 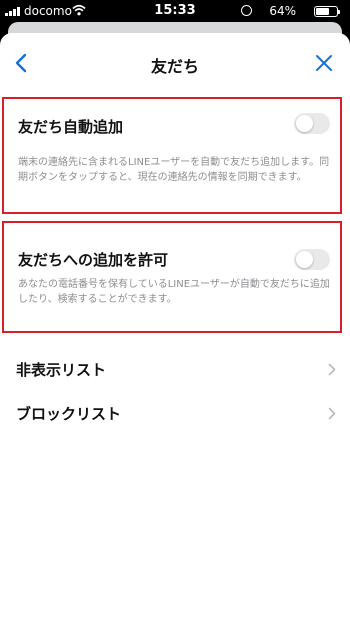 What do you see at coordinates (282, 11) in the screenshot?
I see `battery-percent: 64%` at bounding box center [282, 11].